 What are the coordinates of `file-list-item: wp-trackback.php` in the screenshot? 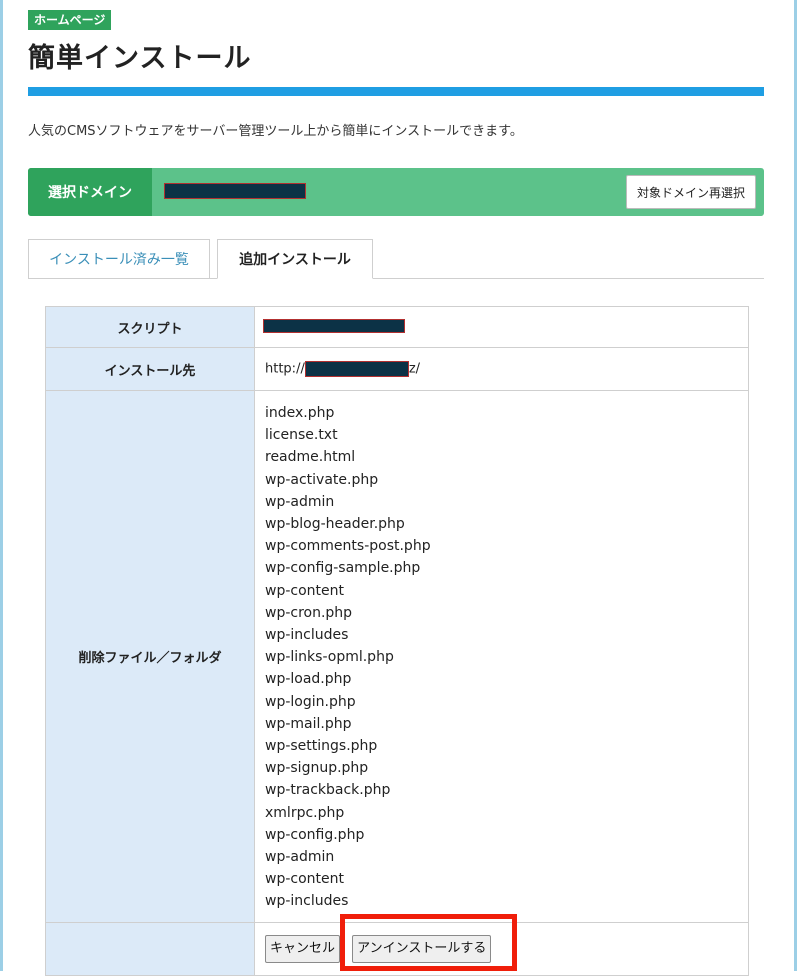 It's located at (328, 790).